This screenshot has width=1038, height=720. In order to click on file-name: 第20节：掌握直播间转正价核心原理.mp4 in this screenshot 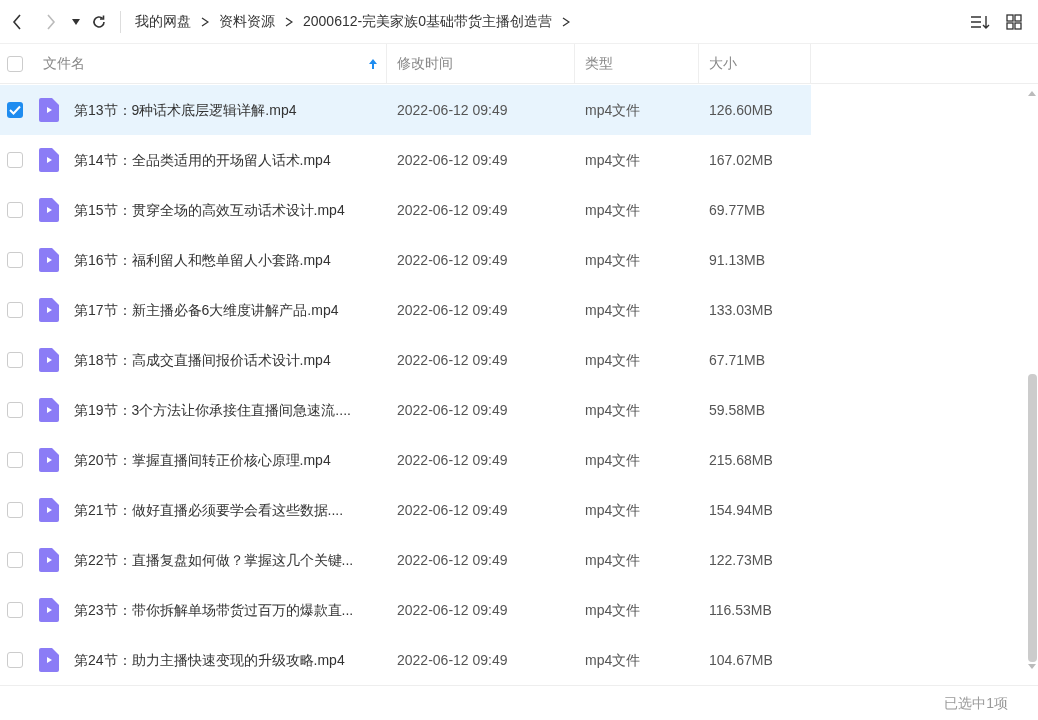, I will do `click(202, 460)`.